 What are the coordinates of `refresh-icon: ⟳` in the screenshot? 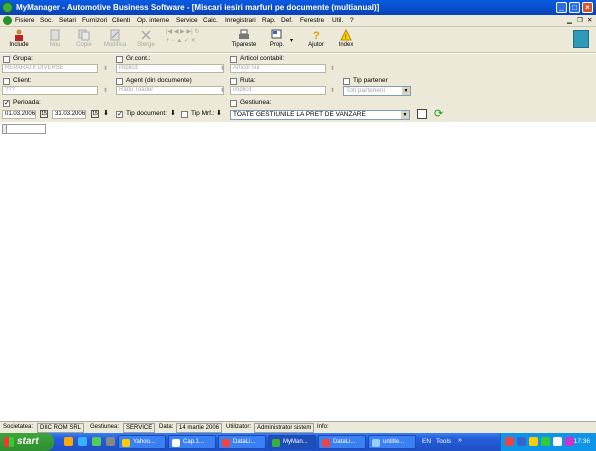 It's located at (438, 113).